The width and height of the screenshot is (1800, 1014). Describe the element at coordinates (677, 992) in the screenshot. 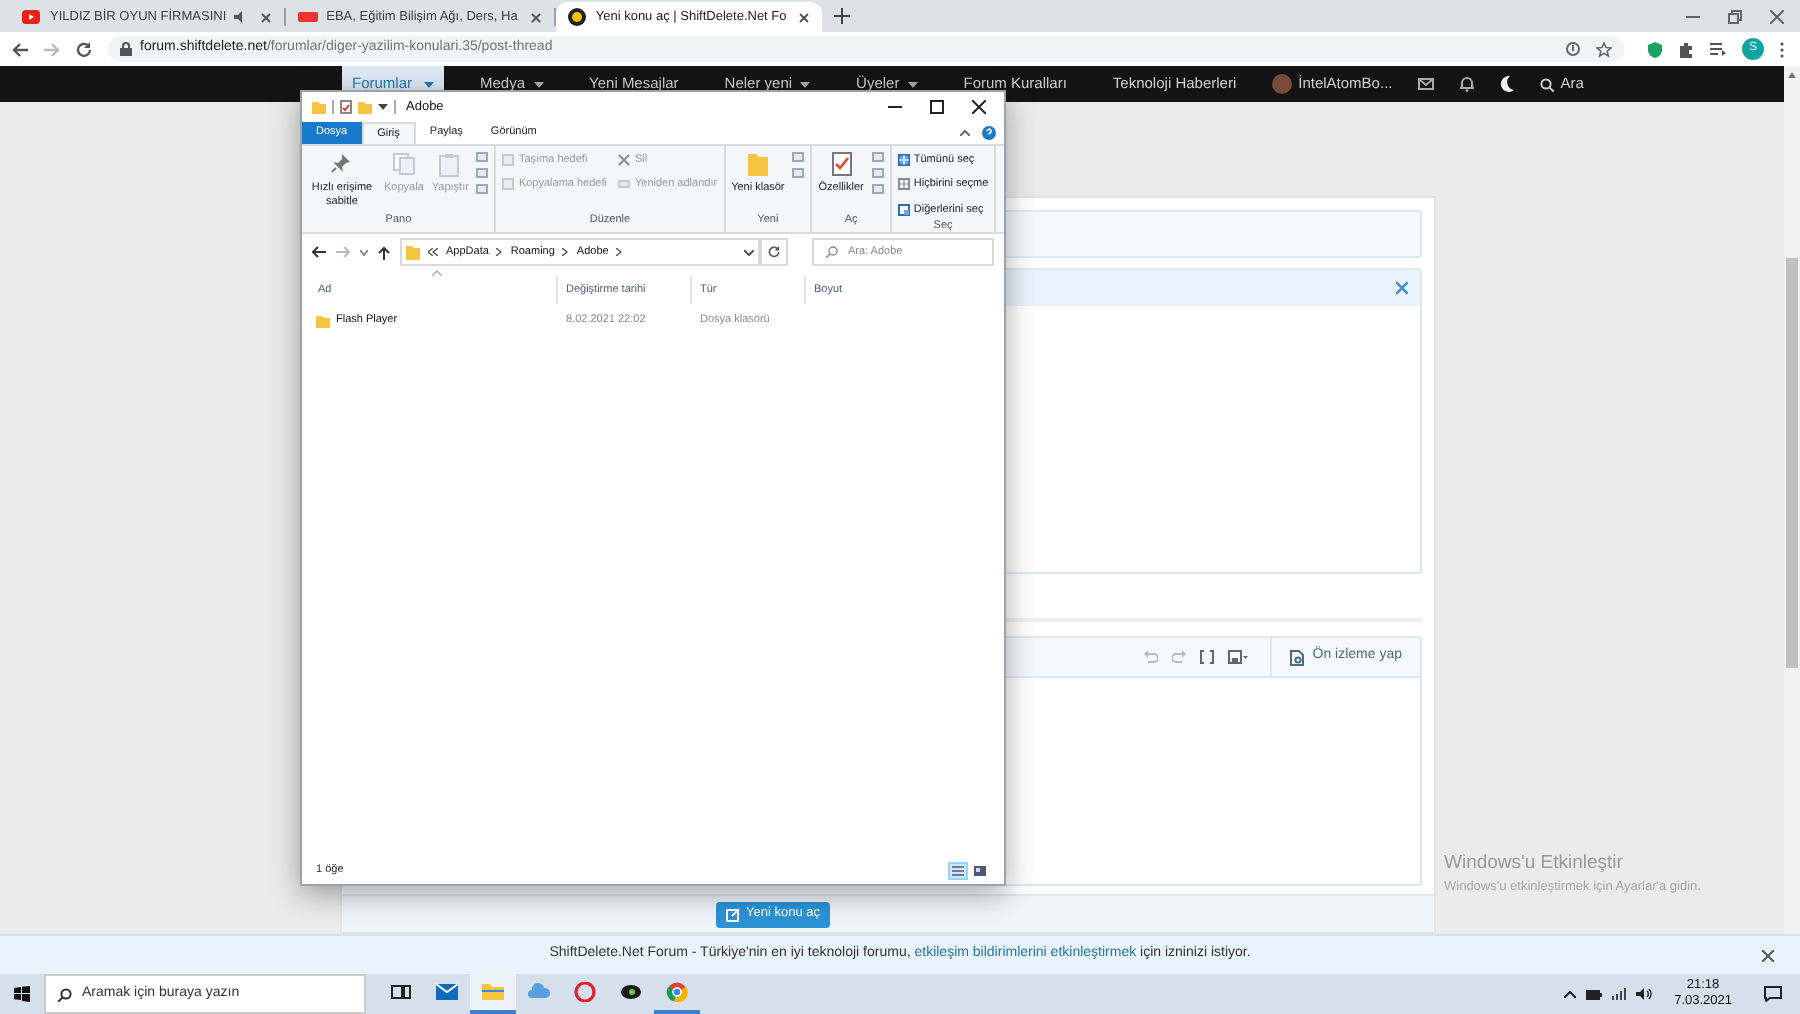

I see `chrome-logo-icon` at that location.